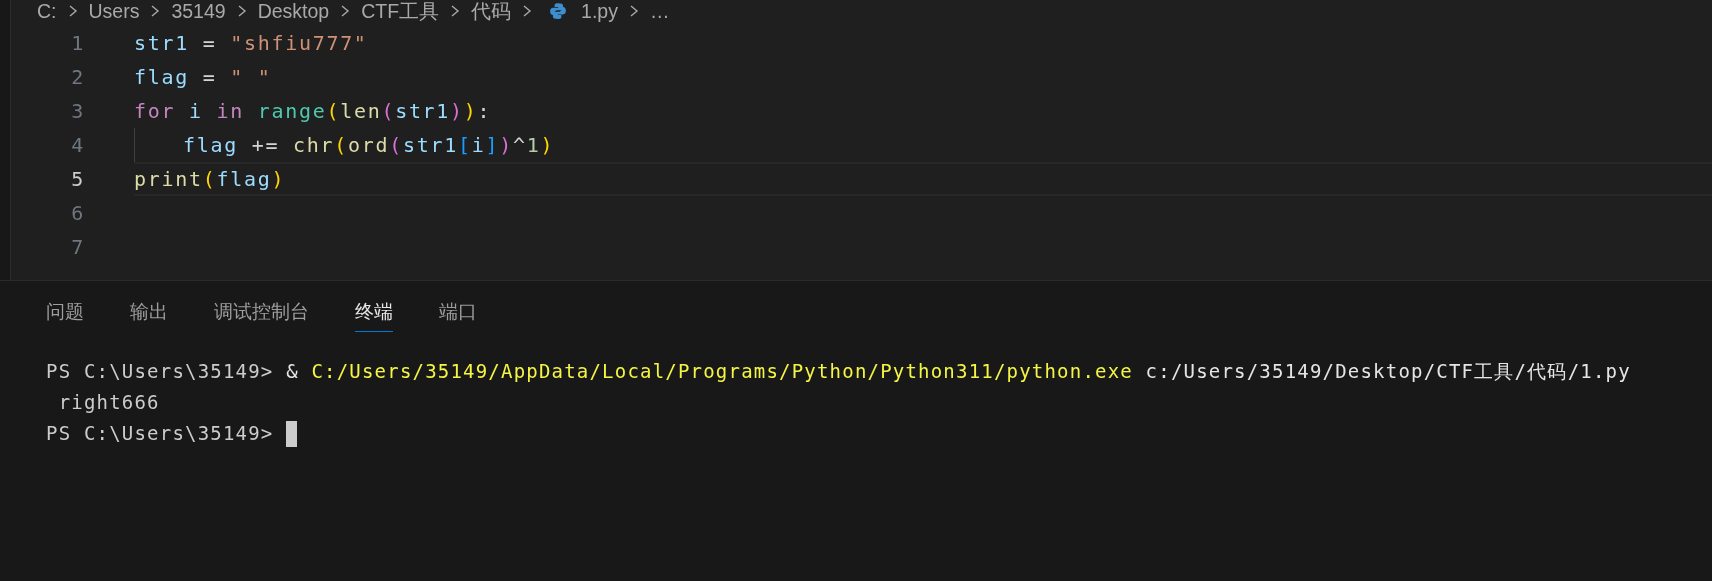  What do you see at coordinates (838, 370) in the screenshot?
I see `terminal-line: PS C:\Users\35149> & C:/Users/35149/AppData/Local/Programs/Python/Python311/python.exe c:/Users/35149/Desktop/CTF工具/代码/1.py` at bounding box center [838, 370].